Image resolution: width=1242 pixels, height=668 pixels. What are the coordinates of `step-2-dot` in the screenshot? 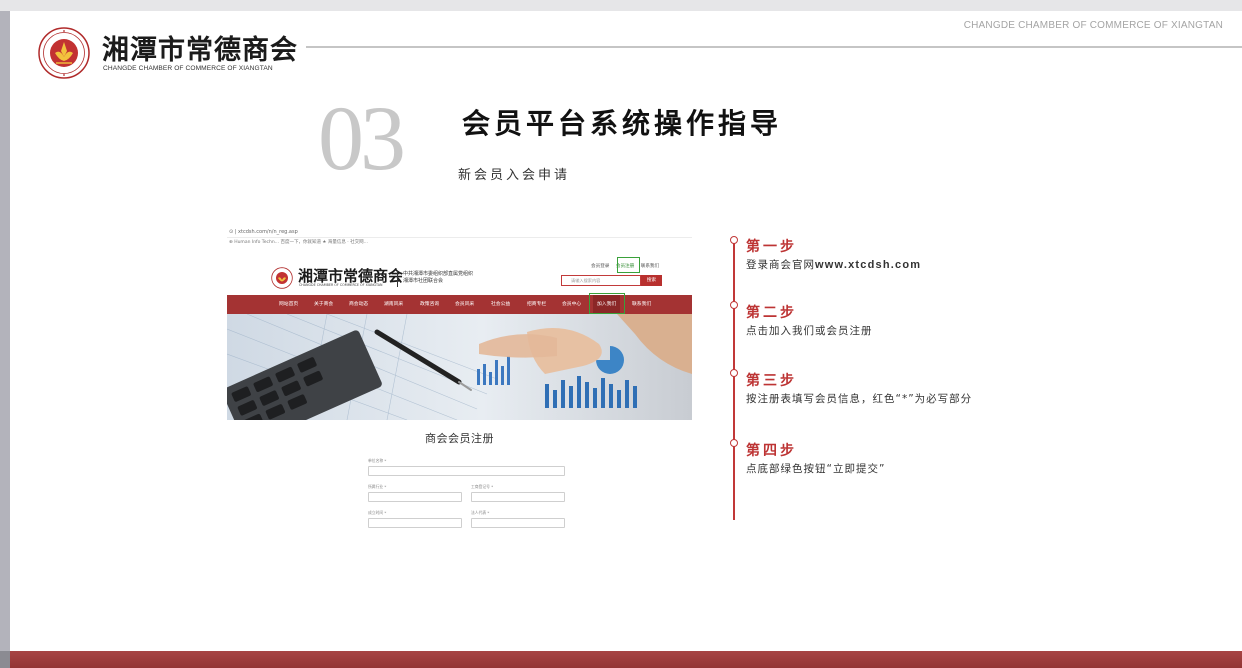 It's located at (734, 305).